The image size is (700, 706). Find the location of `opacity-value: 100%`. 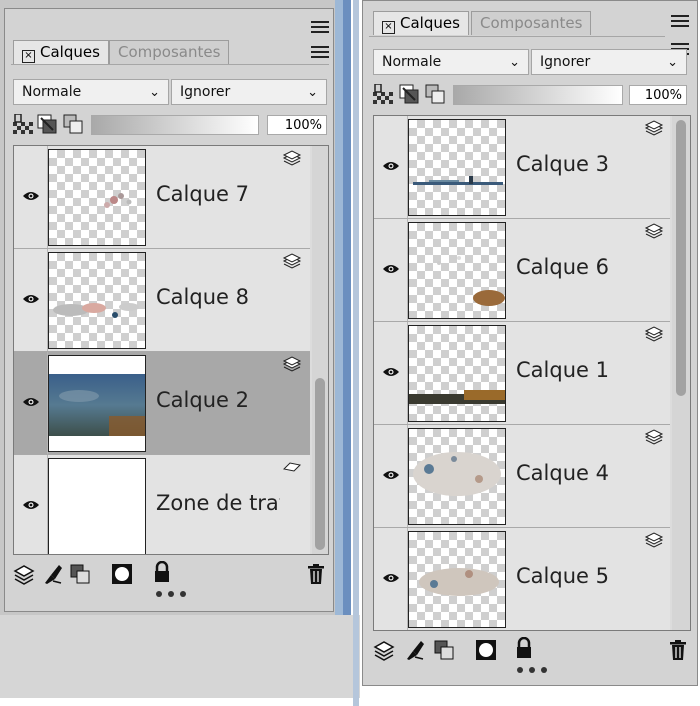

opacity-value: 100% is located at coordinates (303, 125).